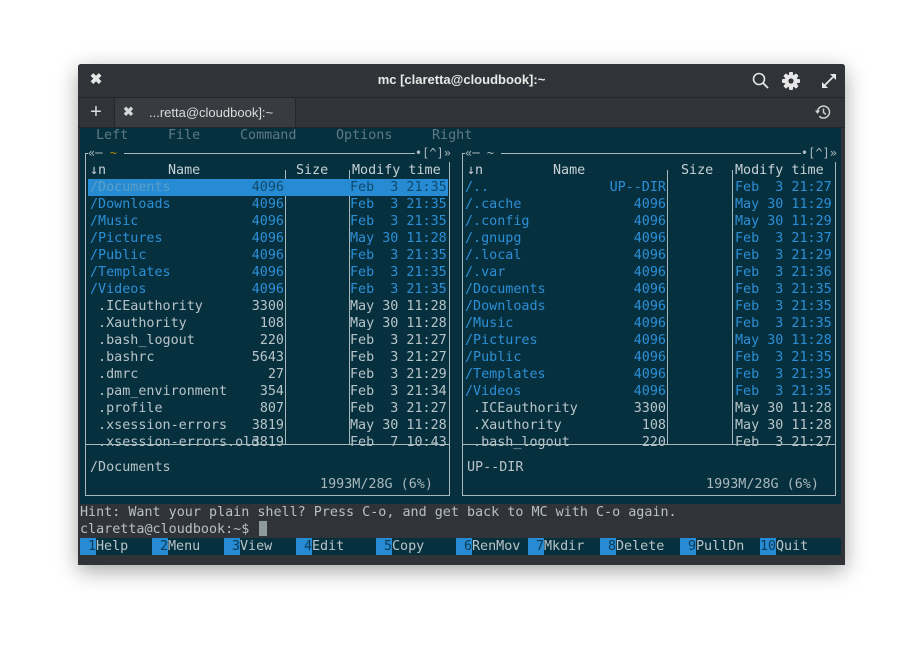 The width and height of the screenshot is (923, 657). Describe the element at coordinates (268, 425) in the screenshot. I see `file-row: .xsession-errors 3819 May 30 11:28` at that location.